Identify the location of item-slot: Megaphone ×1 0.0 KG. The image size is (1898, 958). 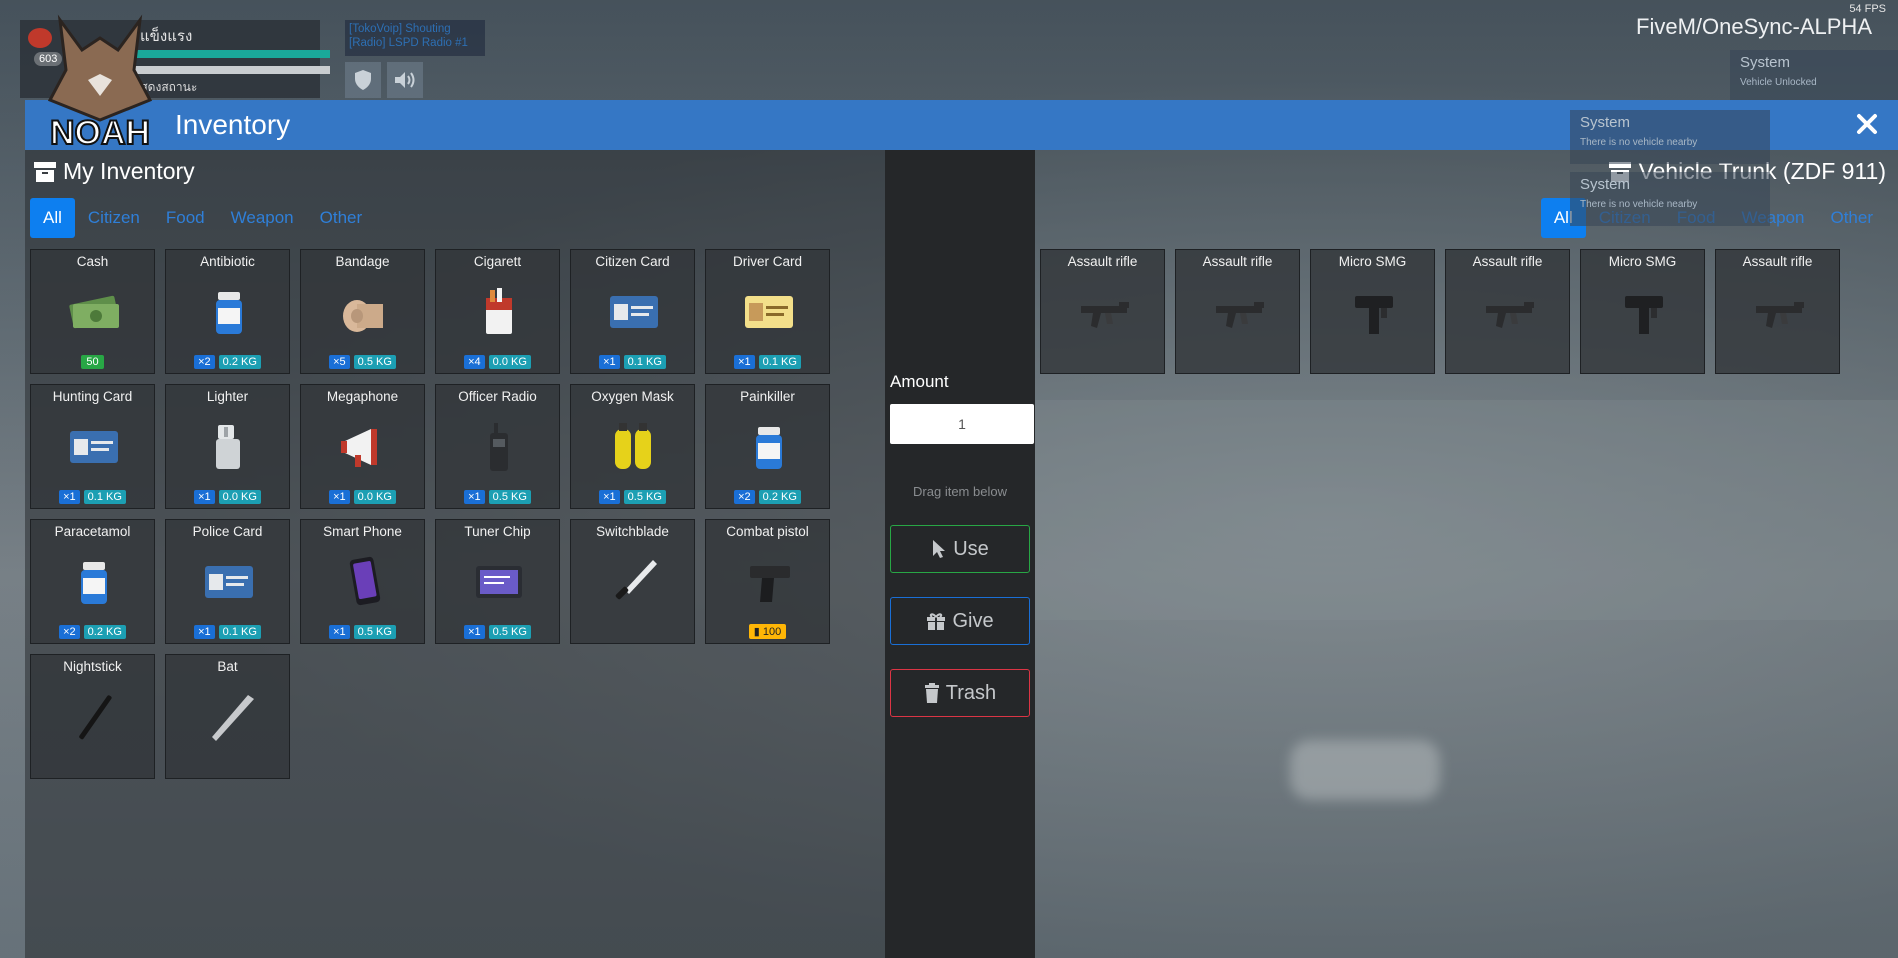
(362, 446).